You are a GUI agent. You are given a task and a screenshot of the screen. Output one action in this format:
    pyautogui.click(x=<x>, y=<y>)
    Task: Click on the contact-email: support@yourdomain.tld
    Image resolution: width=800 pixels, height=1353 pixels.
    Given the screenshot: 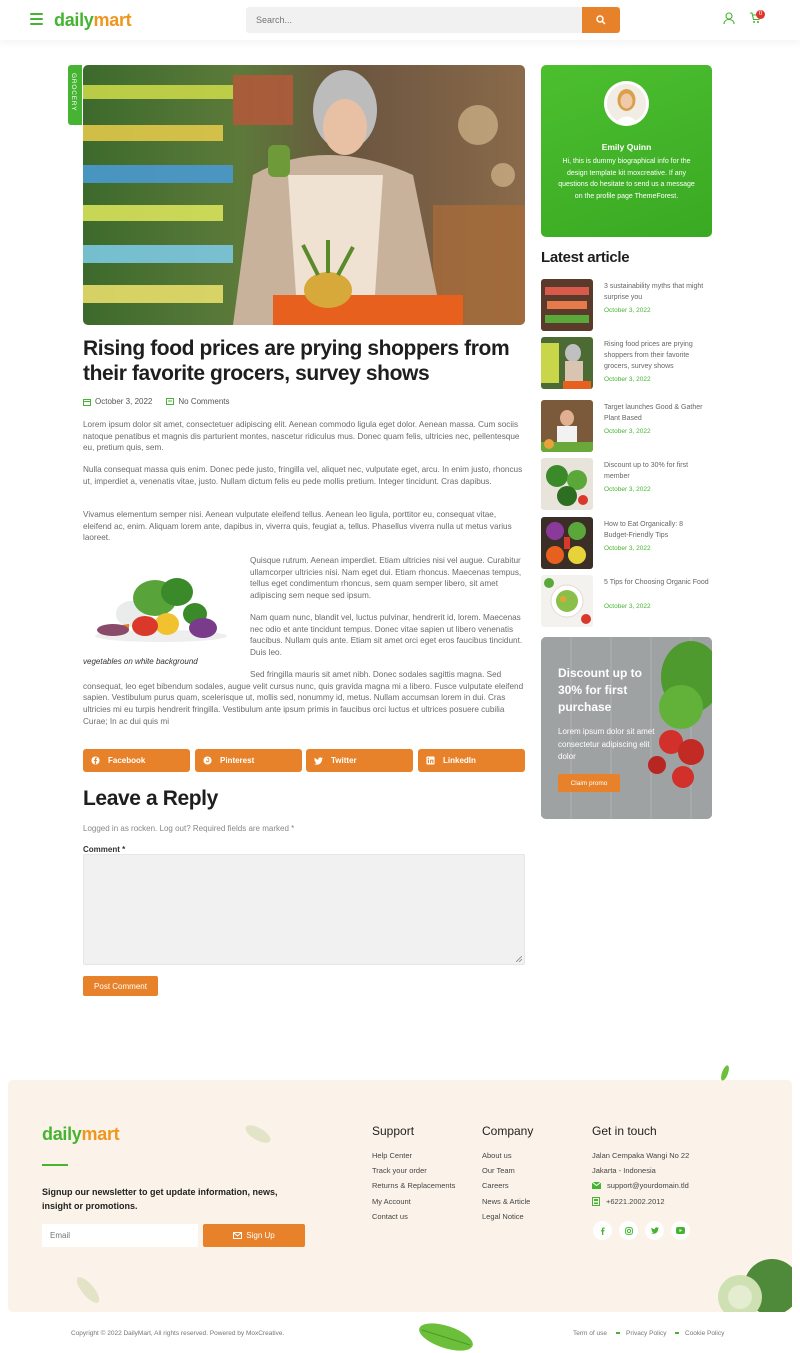 What is the action you would take?
    pyautogui.click(x=640, y=1185)
    